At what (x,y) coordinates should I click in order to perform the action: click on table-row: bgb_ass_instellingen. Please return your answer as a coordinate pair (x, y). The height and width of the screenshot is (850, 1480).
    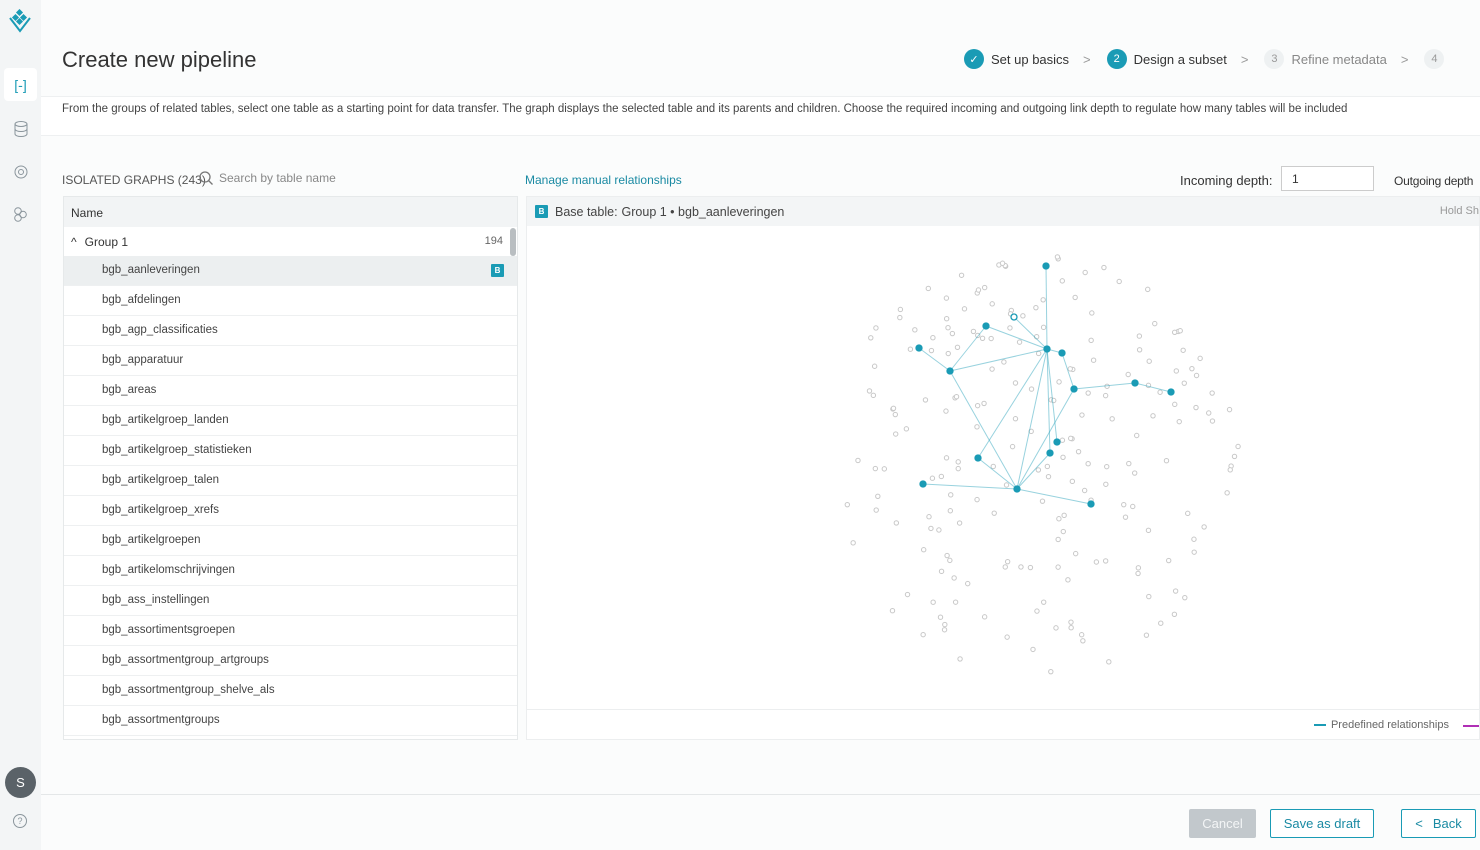
    Looking at the image, I should click on (290, 601).